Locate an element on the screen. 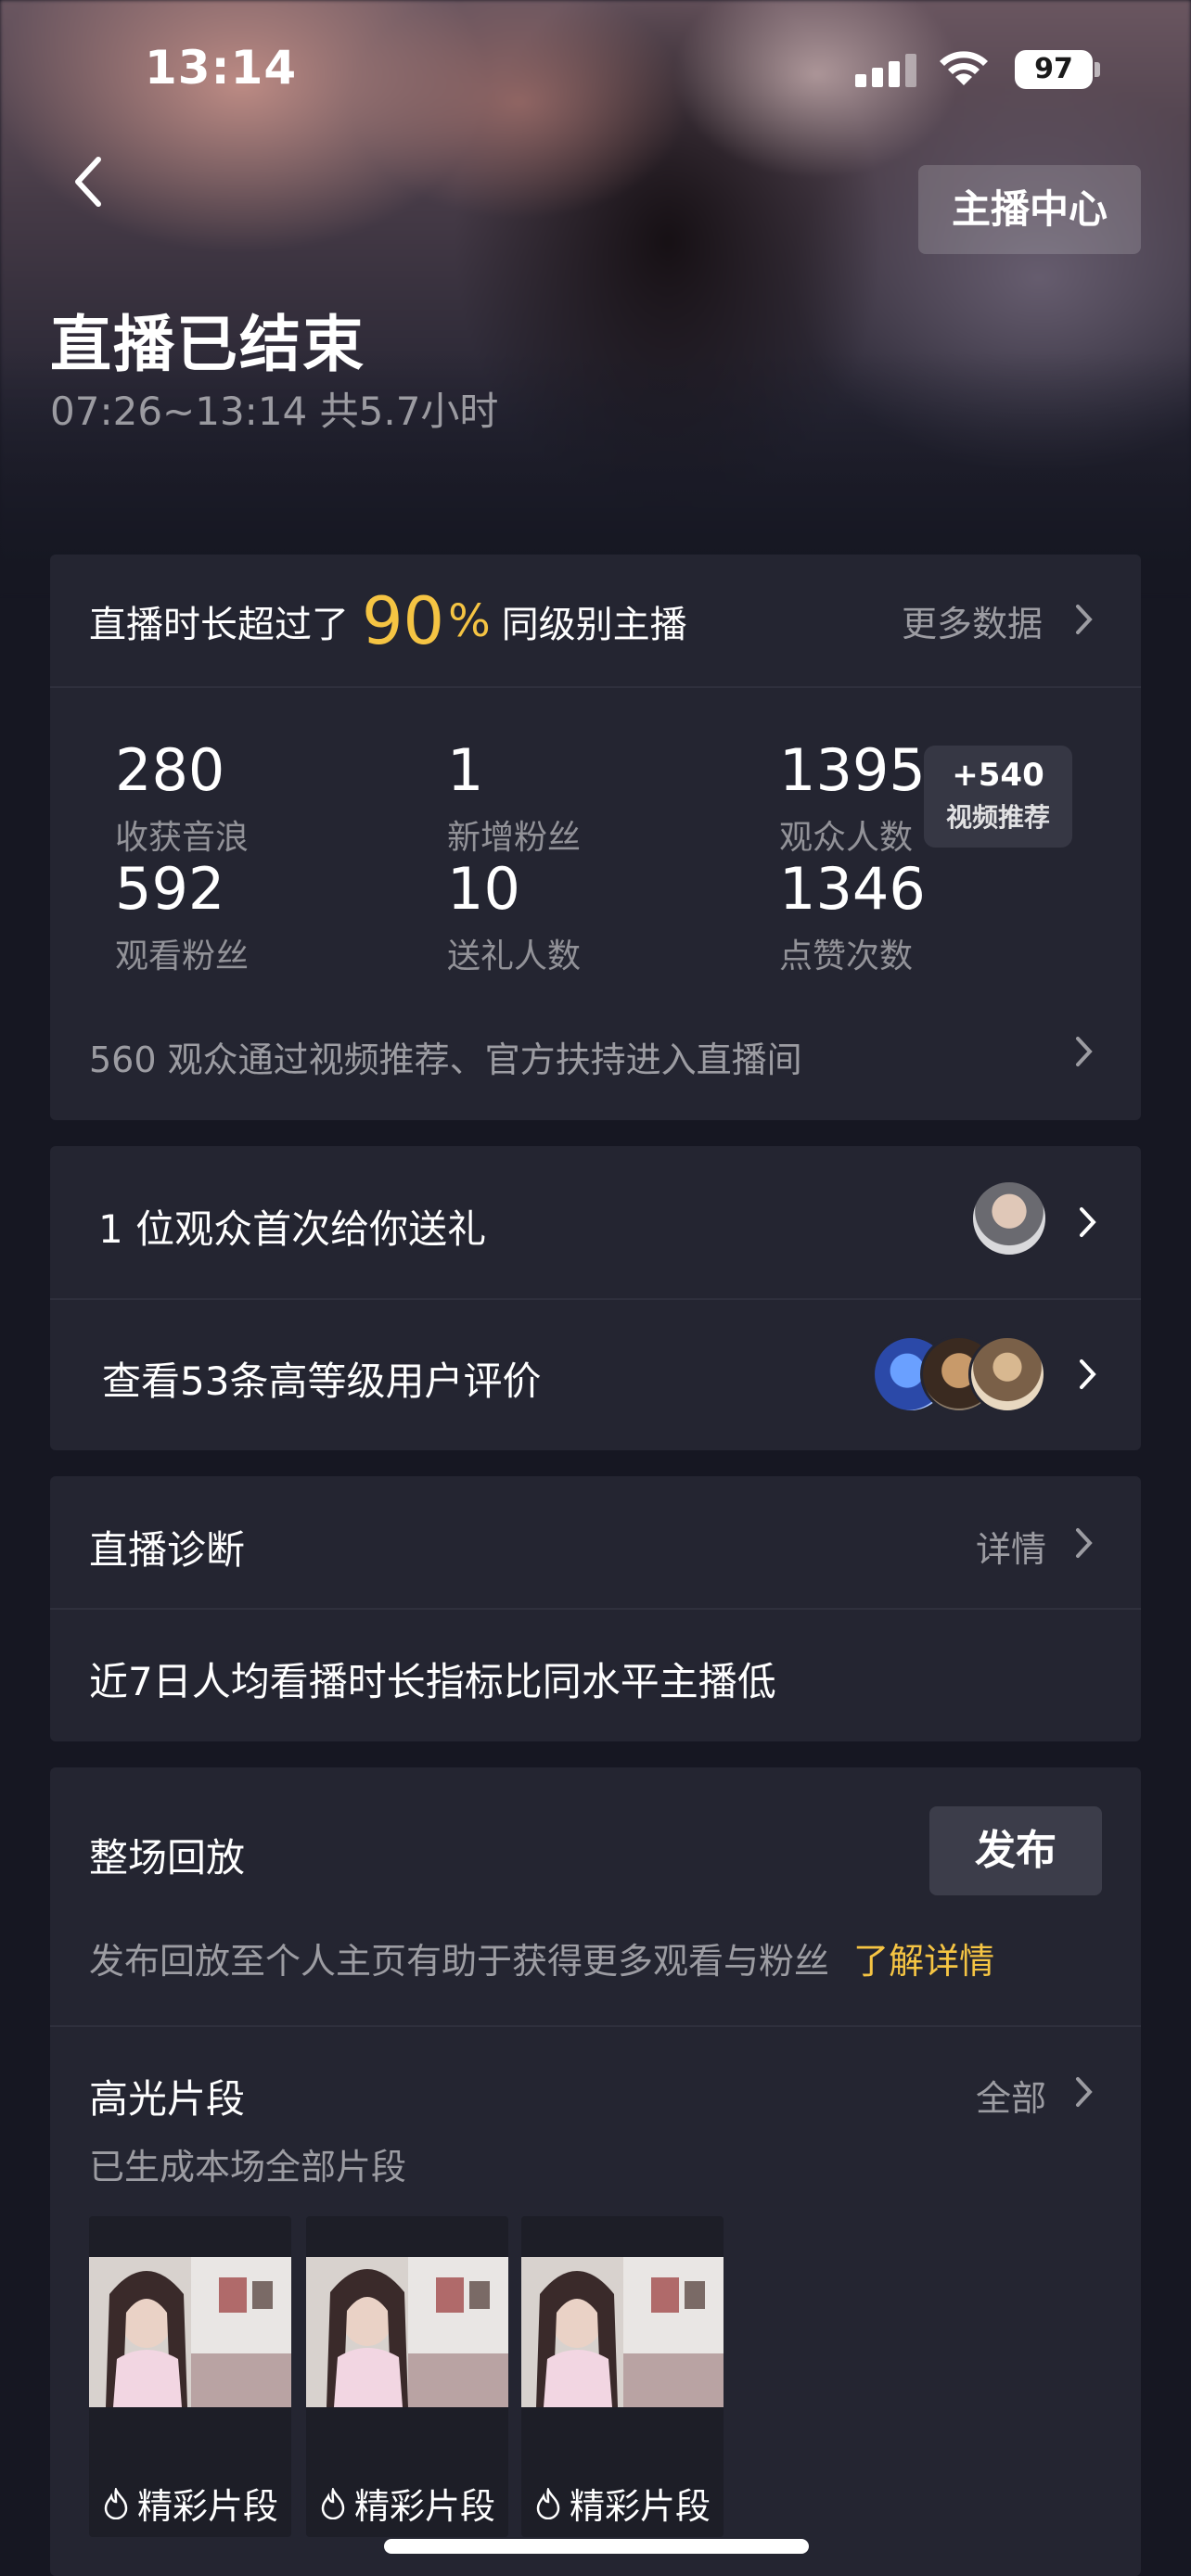 The height and width of the screenshot is (2576, 1191). highlights-all-link: 全部 is located at coordinates (1011, 2096).